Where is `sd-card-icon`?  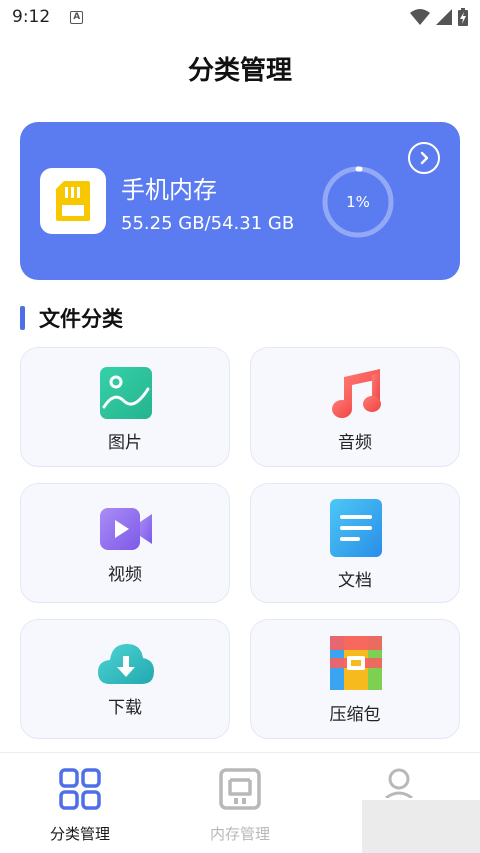 sd-card-icon is located at coordinates (73, 201).